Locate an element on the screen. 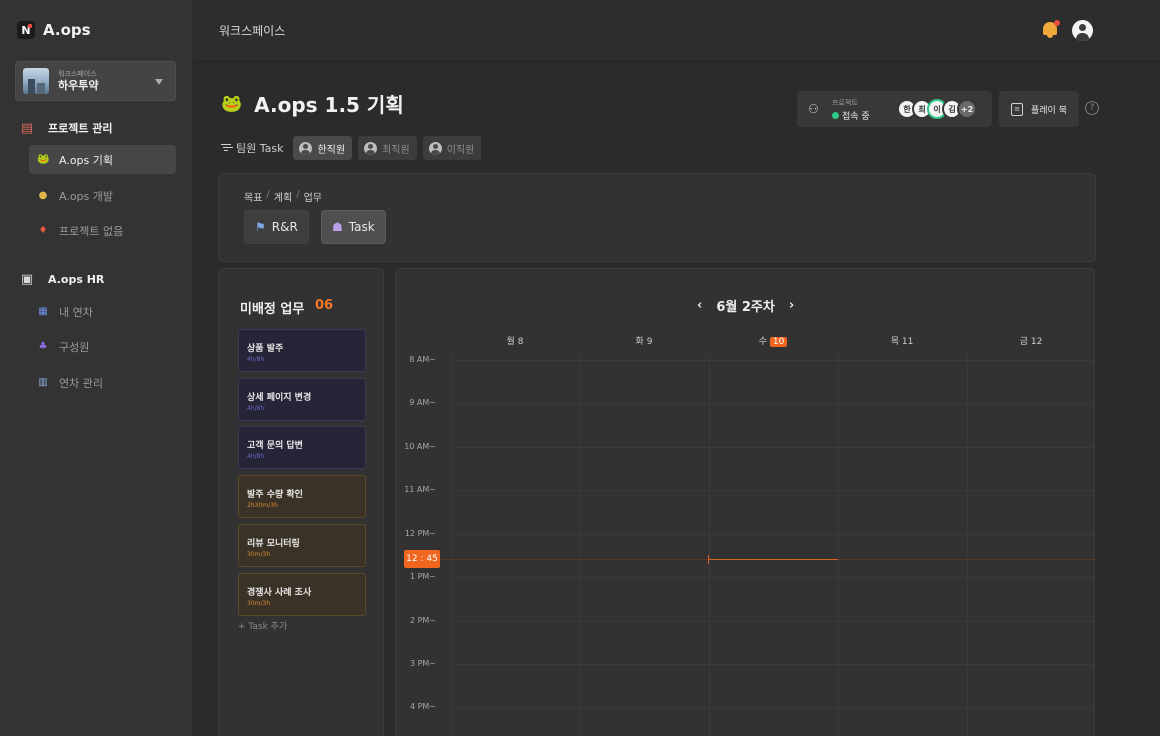 The height and width of the screenshot is (736, 1160). unassigned-count: 06 is located at coordinates (324, 305).